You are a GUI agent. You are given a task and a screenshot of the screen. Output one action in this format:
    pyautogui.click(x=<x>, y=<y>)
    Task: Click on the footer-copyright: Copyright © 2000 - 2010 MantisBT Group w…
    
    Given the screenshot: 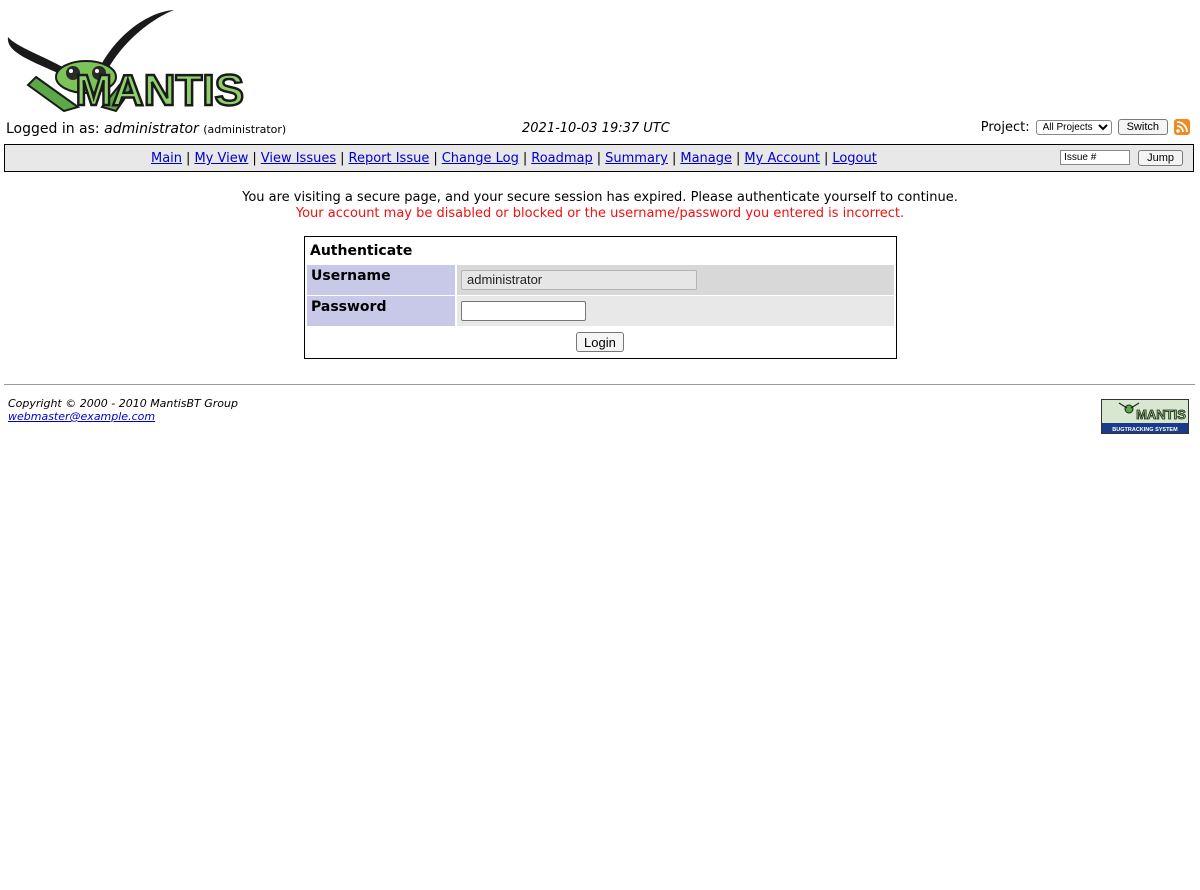 What is the action you would take?
    pyautogui.click(x=123, y=410)
    